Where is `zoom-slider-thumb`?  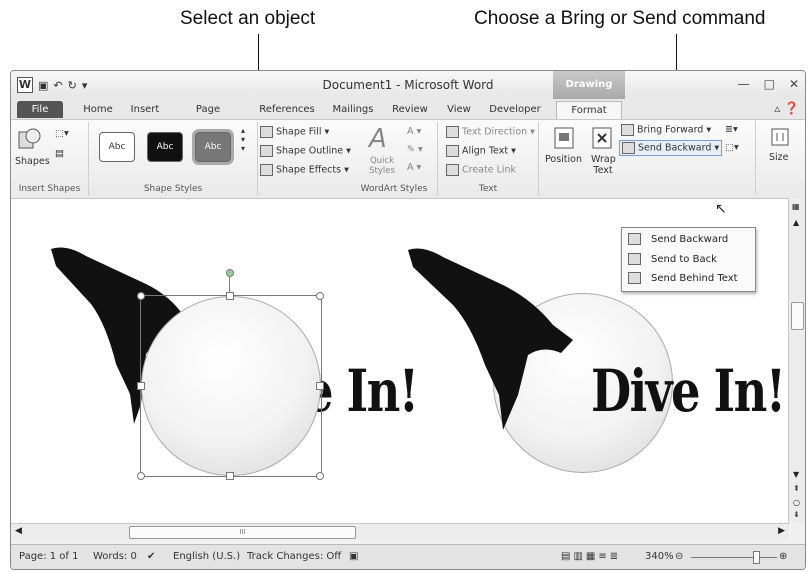 zoom-slider-thumb is located at coordinates (756, 557).